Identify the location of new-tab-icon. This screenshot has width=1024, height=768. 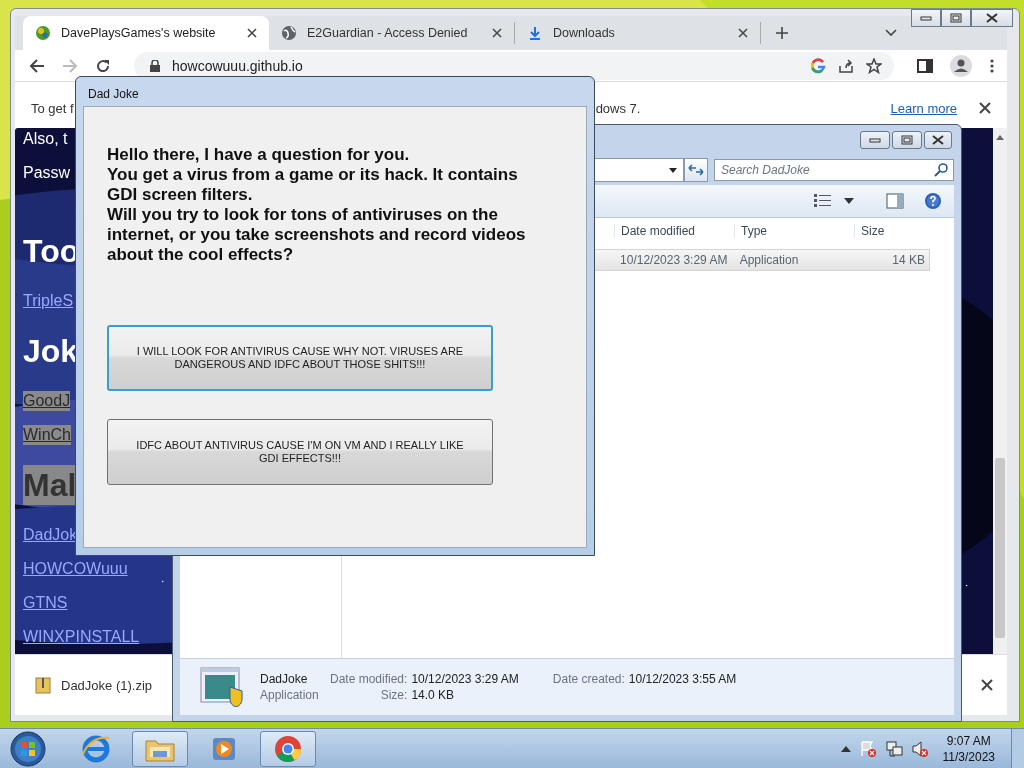
(782, 33).